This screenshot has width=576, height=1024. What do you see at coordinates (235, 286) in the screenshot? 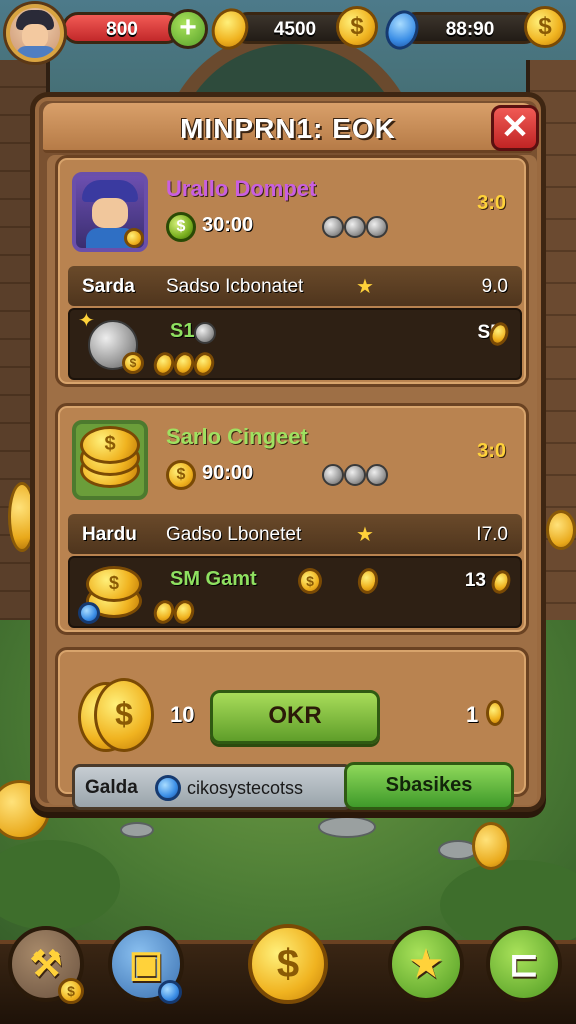
I see `detail-text: Sadso Icbonatet` at bounding box center [235, 286].